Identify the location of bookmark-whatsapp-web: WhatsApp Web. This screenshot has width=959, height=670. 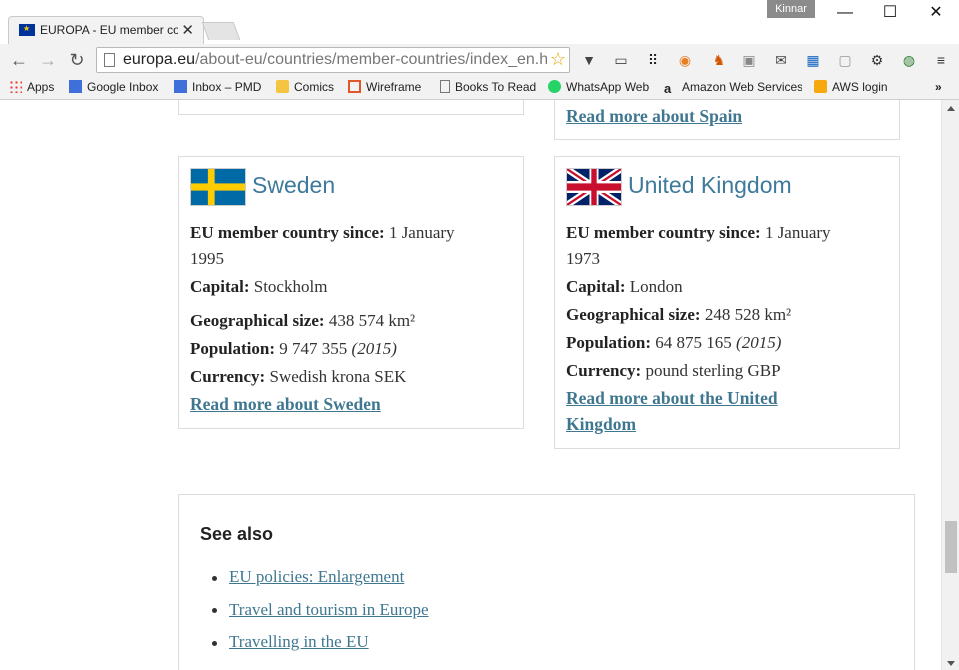
(598, 87).